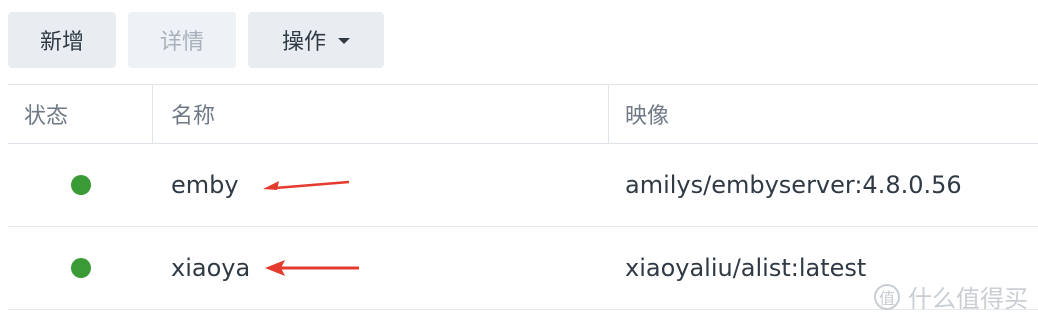 This screenshot has width=1038, height=322. What do you see at coordinates (211, 268) in the screenshot?
I see `container-name: xiaoya` at bounding box center [211, 268].